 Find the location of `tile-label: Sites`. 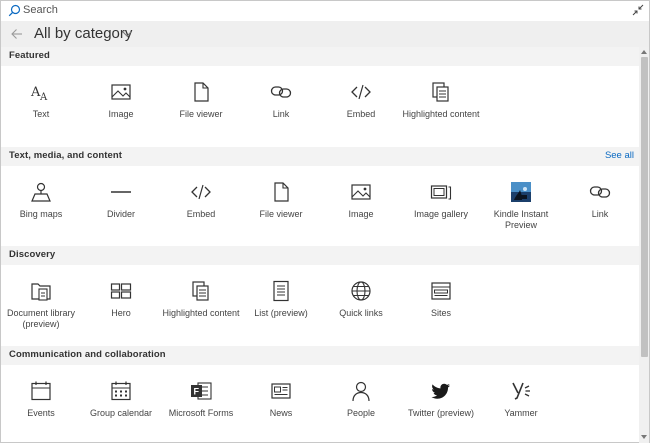

tile-label: Sites is located at coordinates (440, 313).